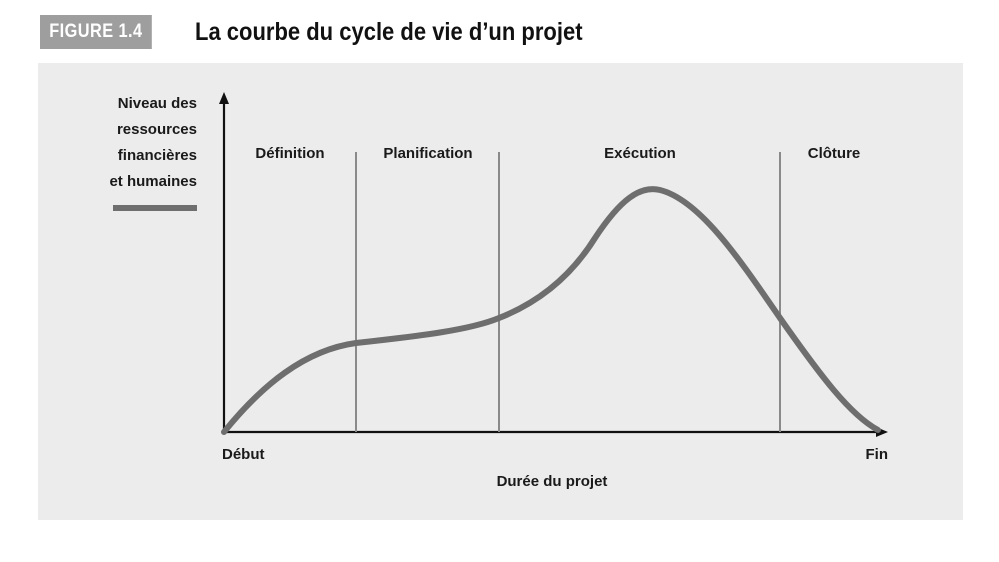 This screenshot has width=999, height=562. What do you see at coordinates (224, 98) in the screenshot?
I see `y-axis-arrow-icon` at bounding box center [224, 98].